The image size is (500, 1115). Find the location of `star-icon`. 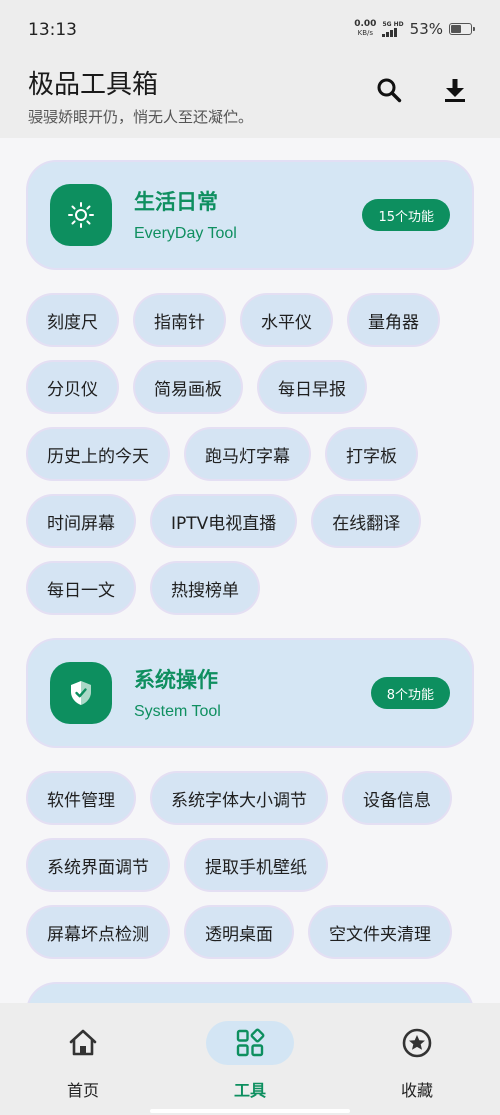

star-icon is located at coordinates (417, 1043).